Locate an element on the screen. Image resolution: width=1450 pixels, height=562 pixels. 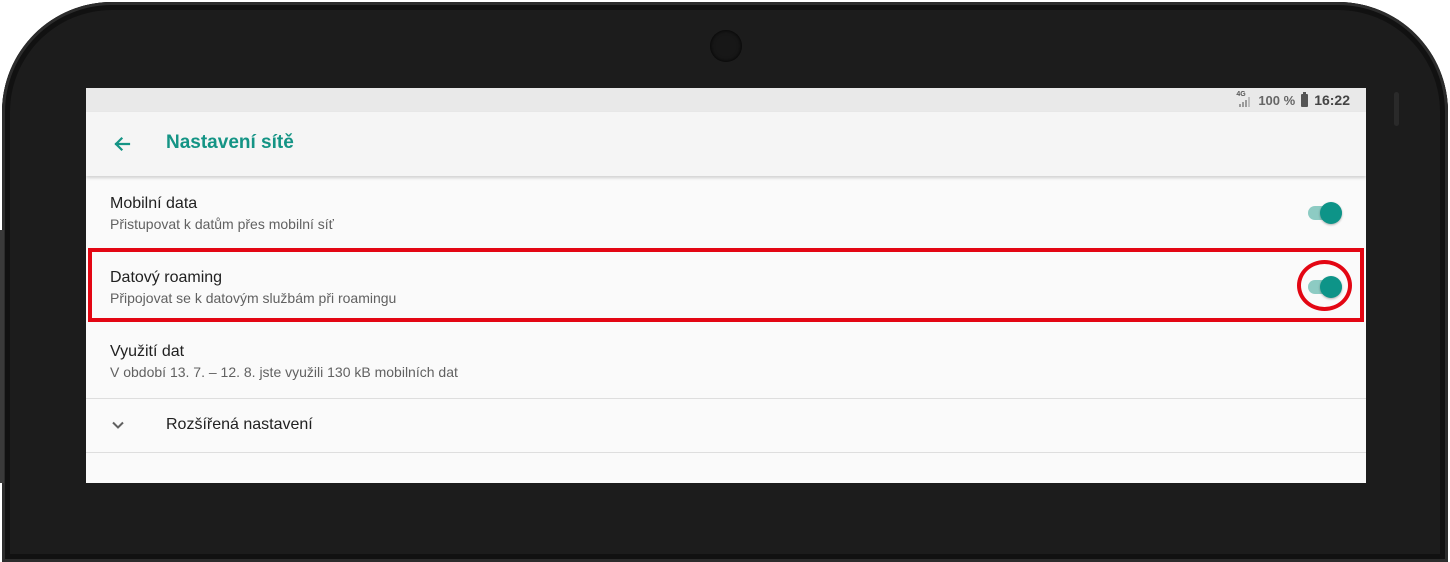
data-roaming-toggle is located at coordinates (1325, 287).